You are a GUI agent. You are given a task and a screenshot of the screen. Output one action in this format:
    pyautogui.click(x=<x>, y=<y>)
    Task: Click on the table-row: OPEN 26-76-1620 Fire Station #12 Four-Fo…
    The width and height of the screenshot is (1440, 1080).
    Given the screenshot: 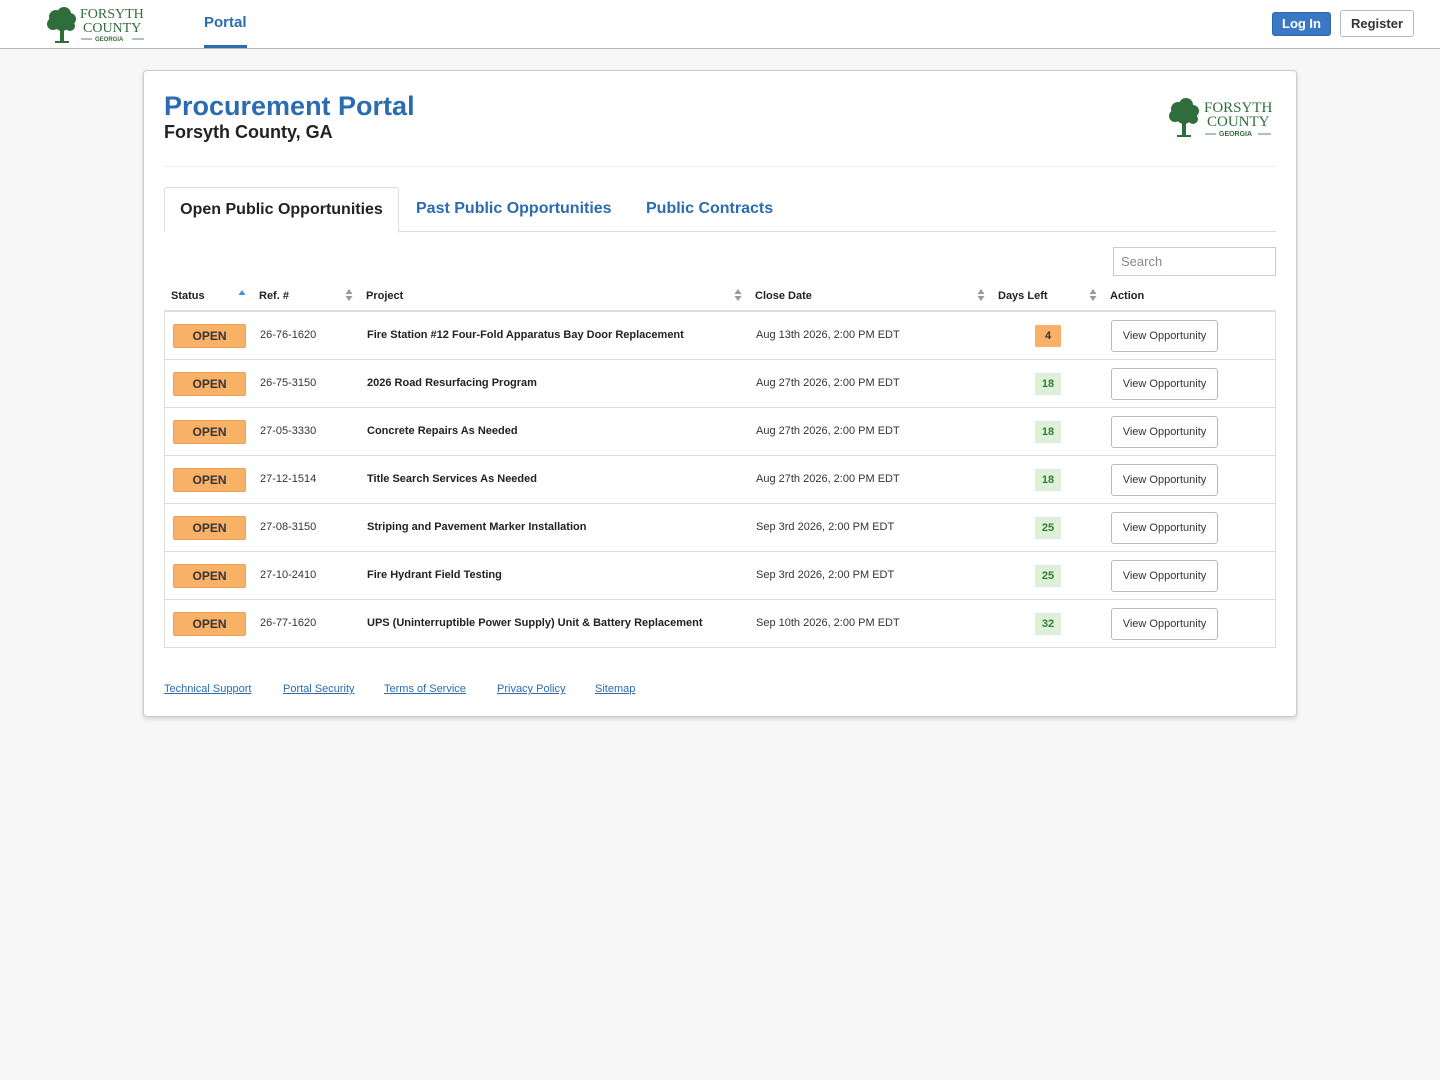 What is the action you would take?
    pyautogui.click(x=720, y=336)
    